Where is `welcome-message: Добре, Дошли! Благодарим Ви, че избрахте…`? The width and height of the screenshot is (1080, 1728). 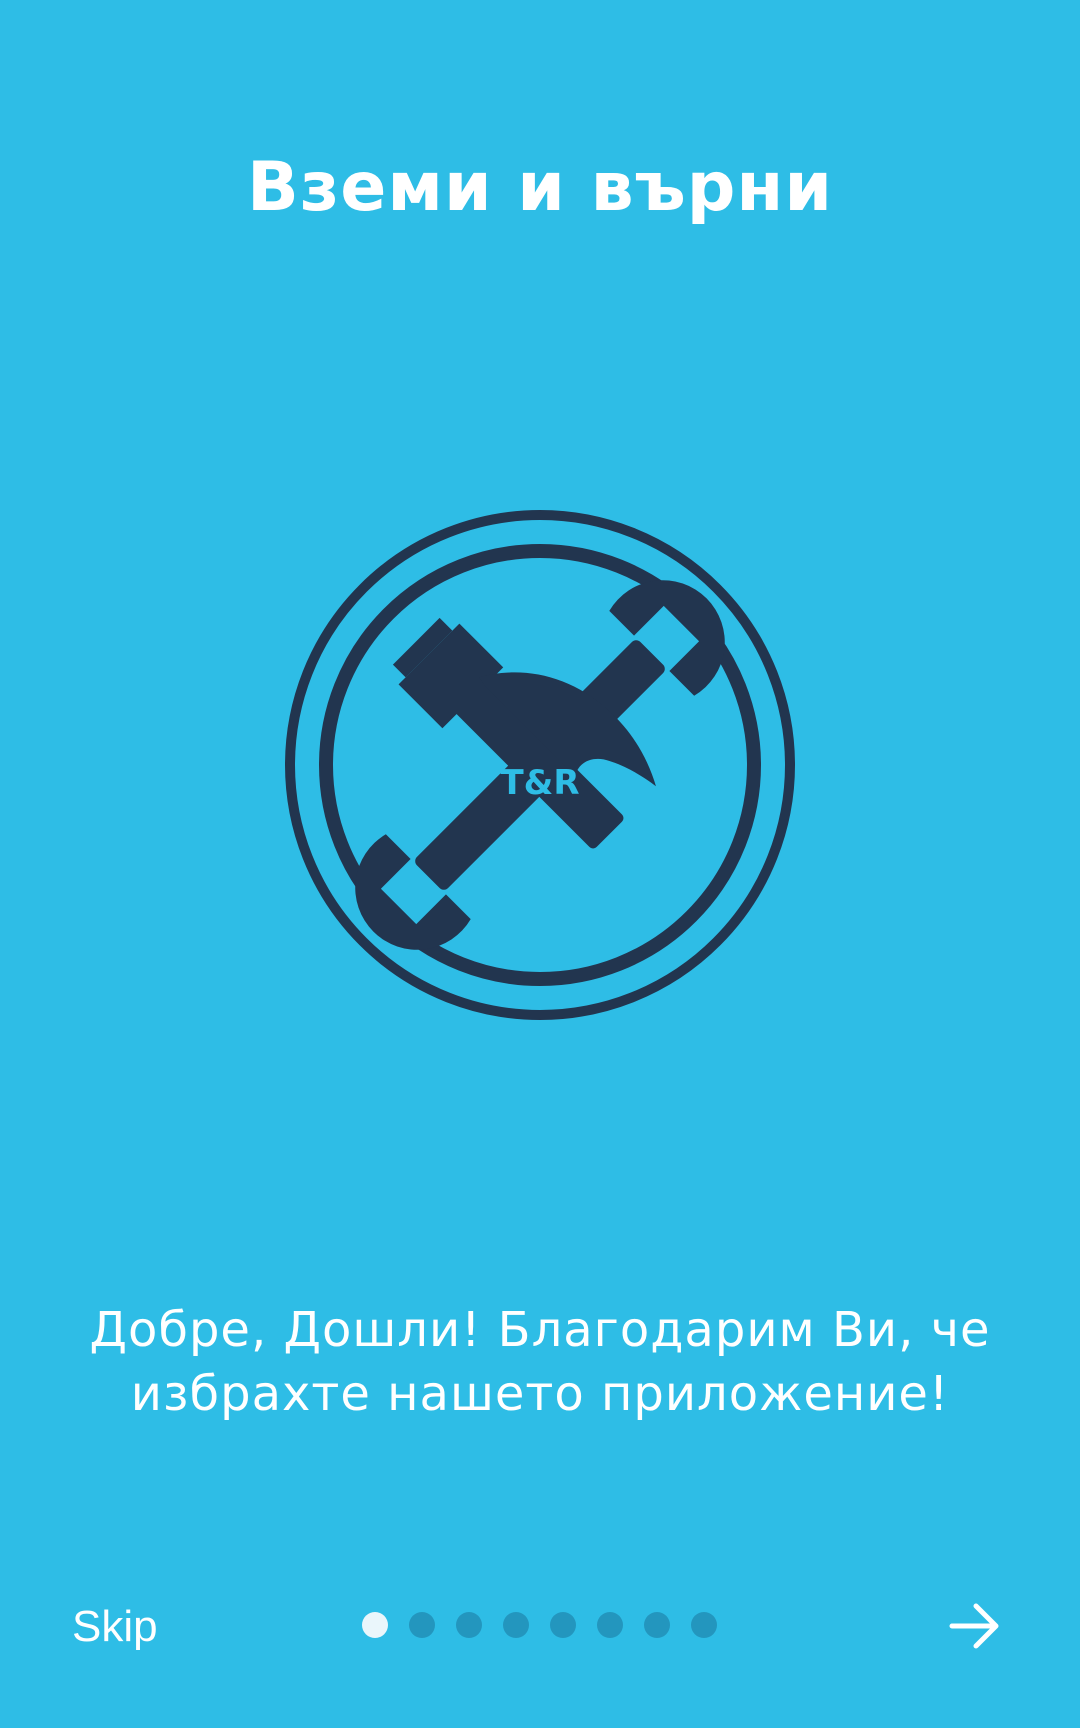 welcome-message: Добре, Дошли! Благодарим Ви, че избрахте… is located at coordinates (540, 1362).